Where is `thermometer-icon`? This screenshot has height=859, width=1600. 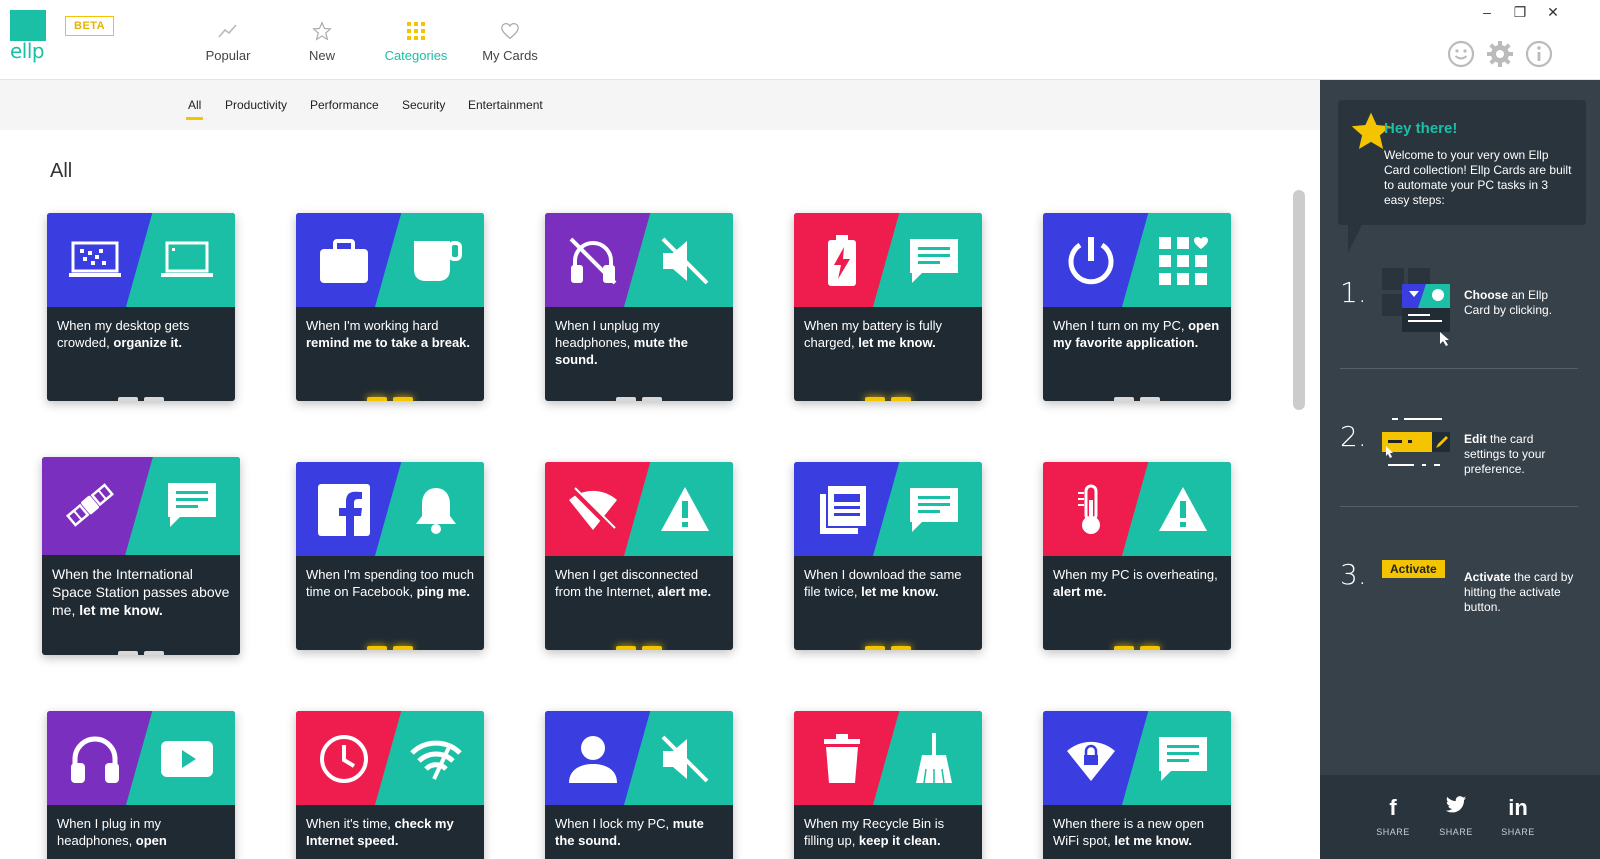
thermometer-icon is located at coordinates (1091, 510).